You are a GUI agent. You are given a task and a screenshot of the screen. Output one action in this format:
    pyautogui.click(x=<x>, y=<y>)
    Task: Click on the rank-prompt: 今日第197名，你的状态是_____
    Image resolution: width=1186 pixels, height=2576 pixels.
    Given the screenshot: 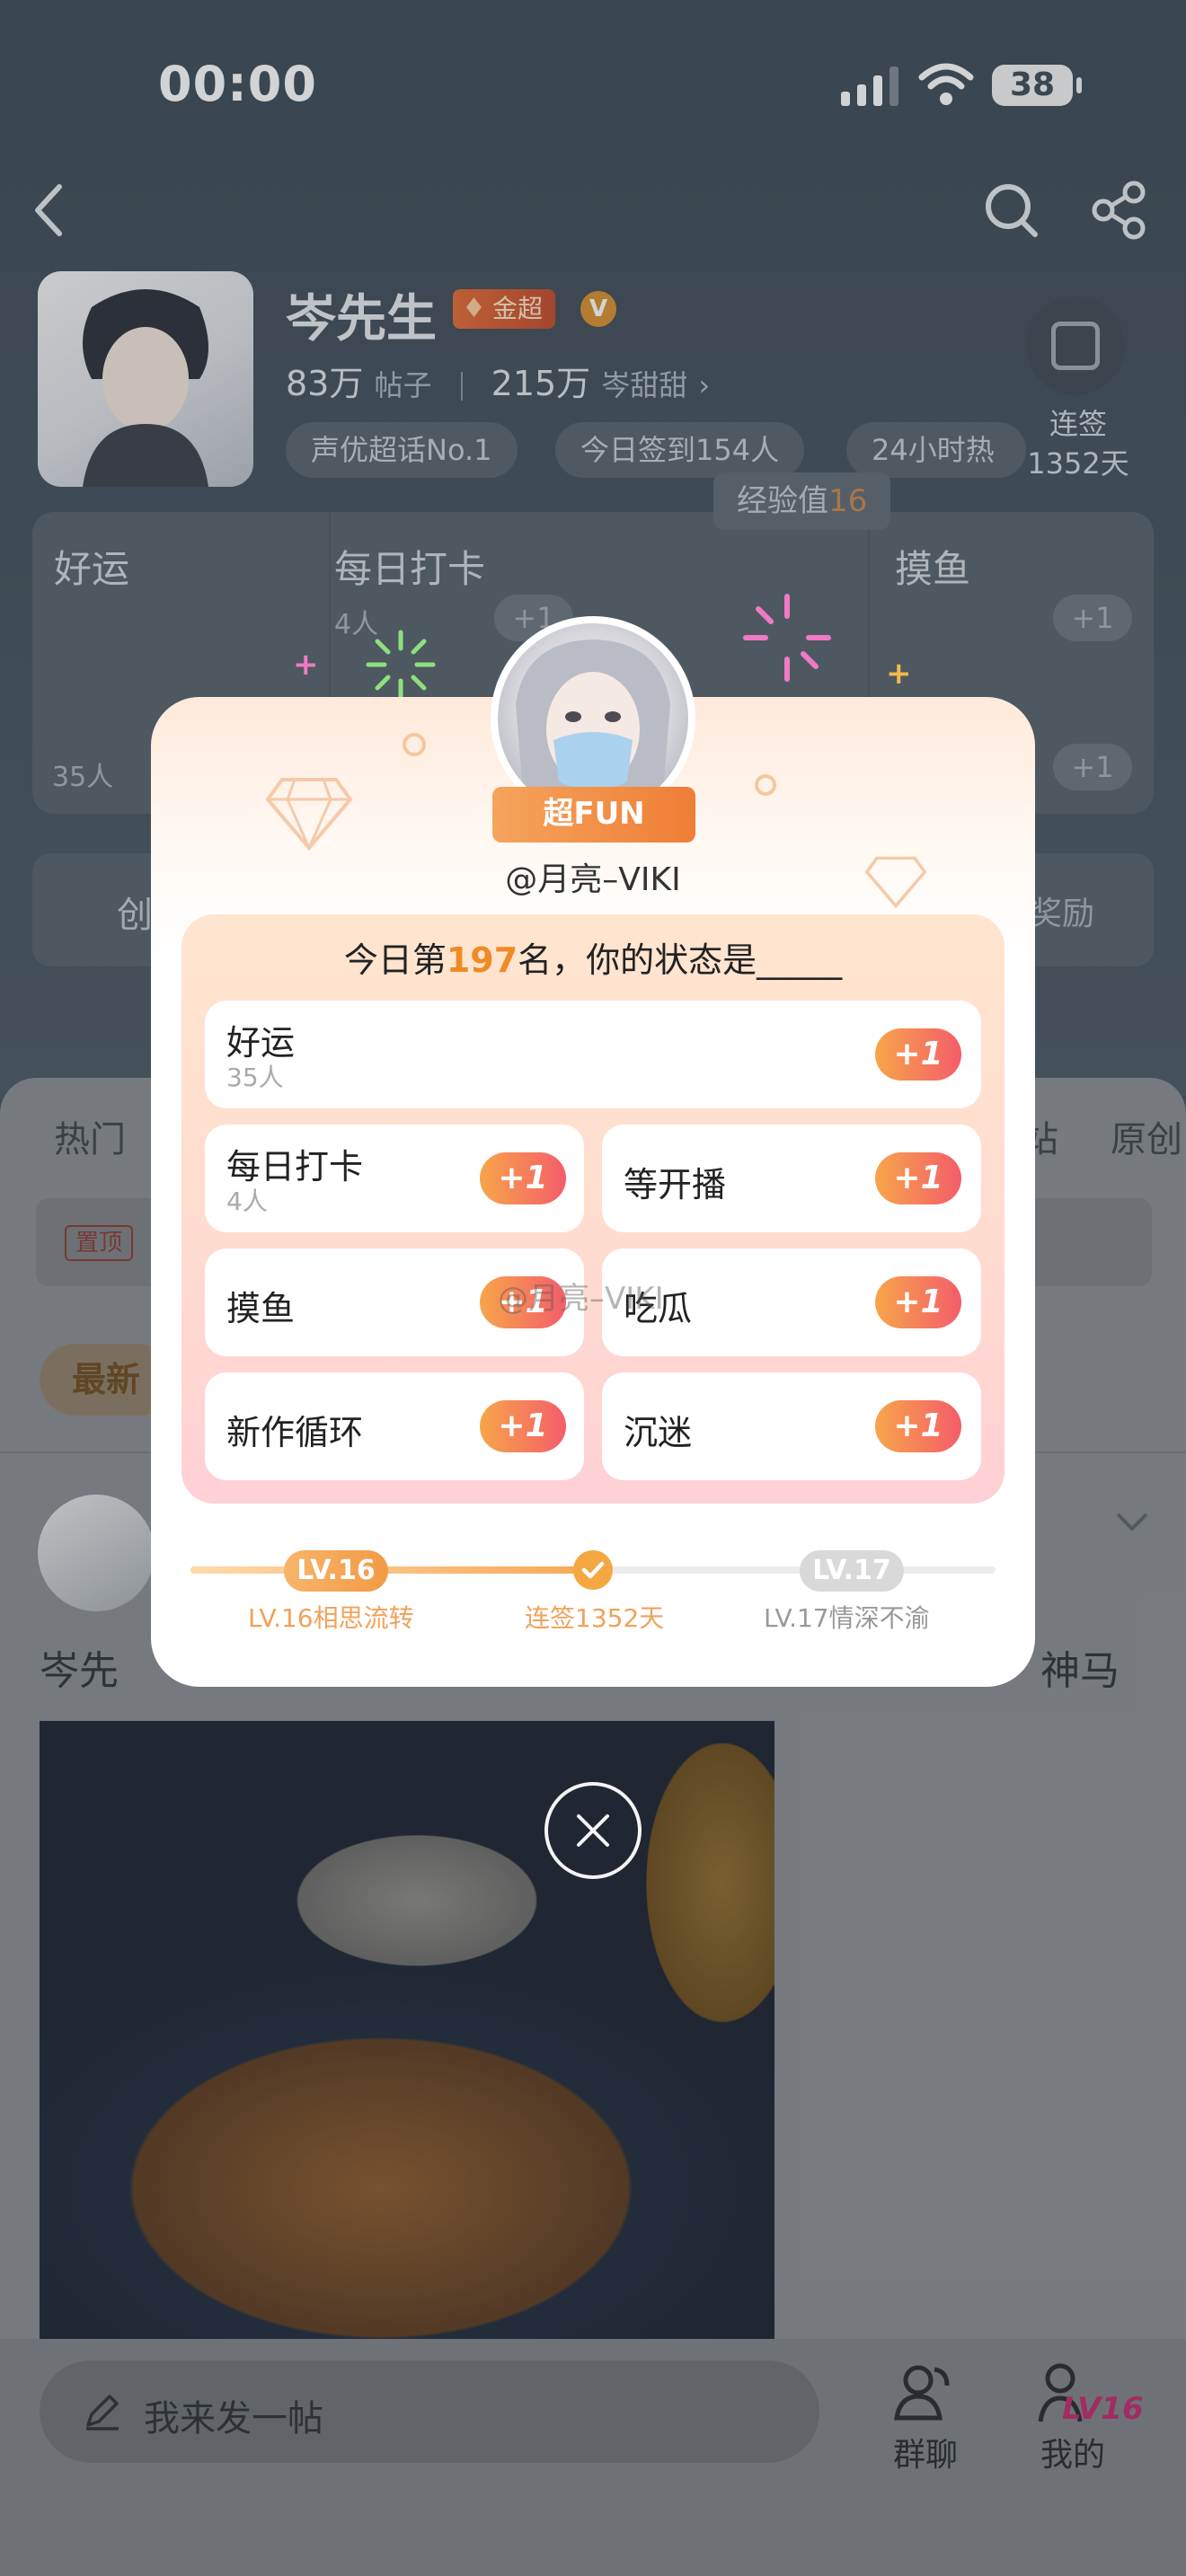 What is the action you would take?
    pyautogui.click(x=593, y=957)
    